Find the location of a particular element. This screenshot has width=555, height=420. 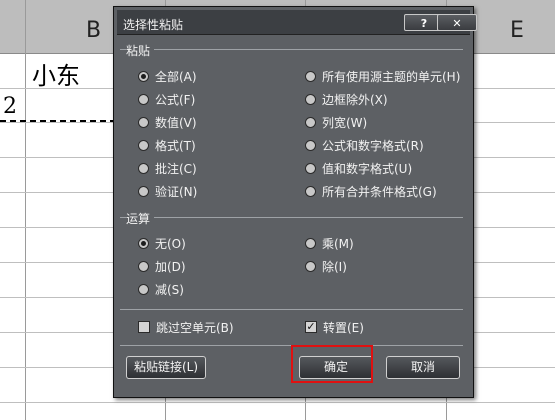

operation-option-none: 无(O) is located at coordinates (162, 243).